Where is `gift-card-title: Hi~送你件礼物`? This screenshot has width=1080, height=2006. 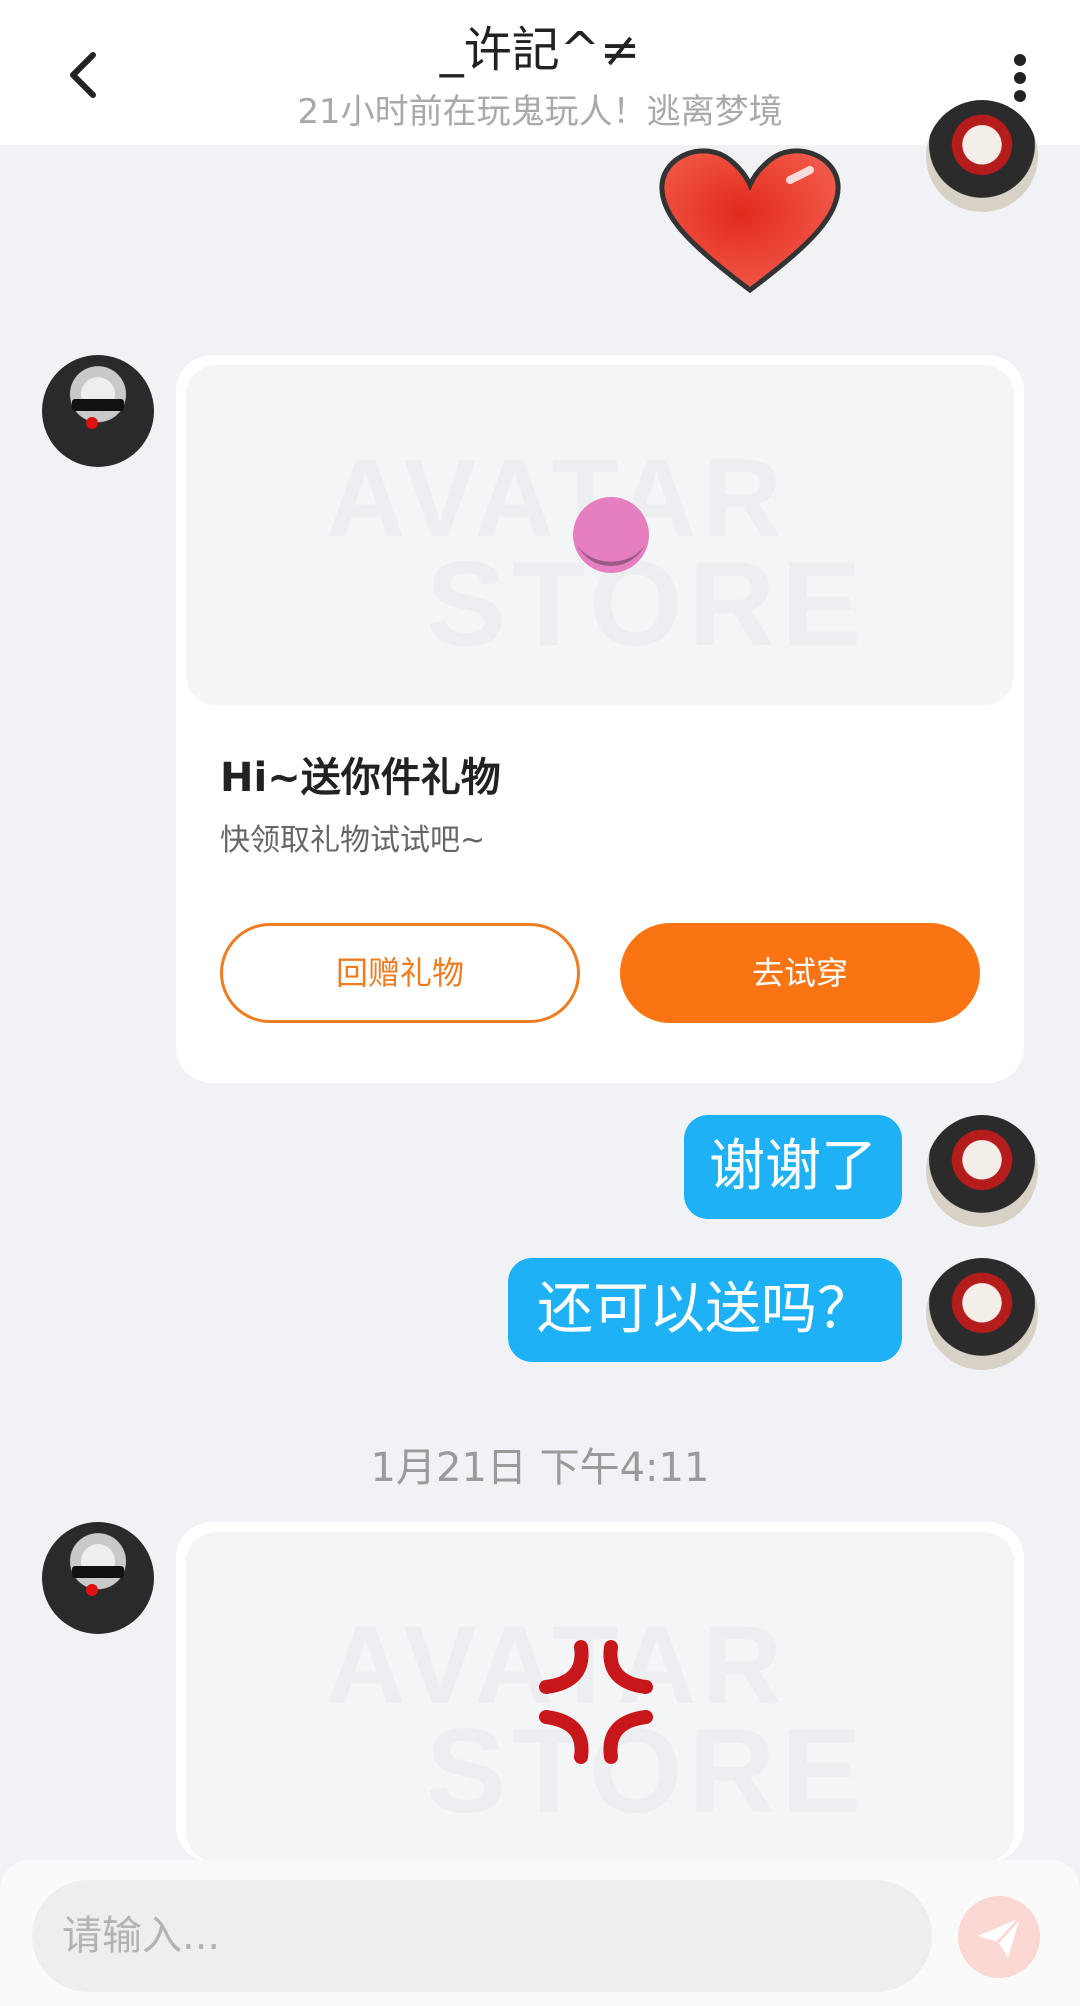 gift-card-title: Hi~送你件礼物 is located at coordinates (360, 778).